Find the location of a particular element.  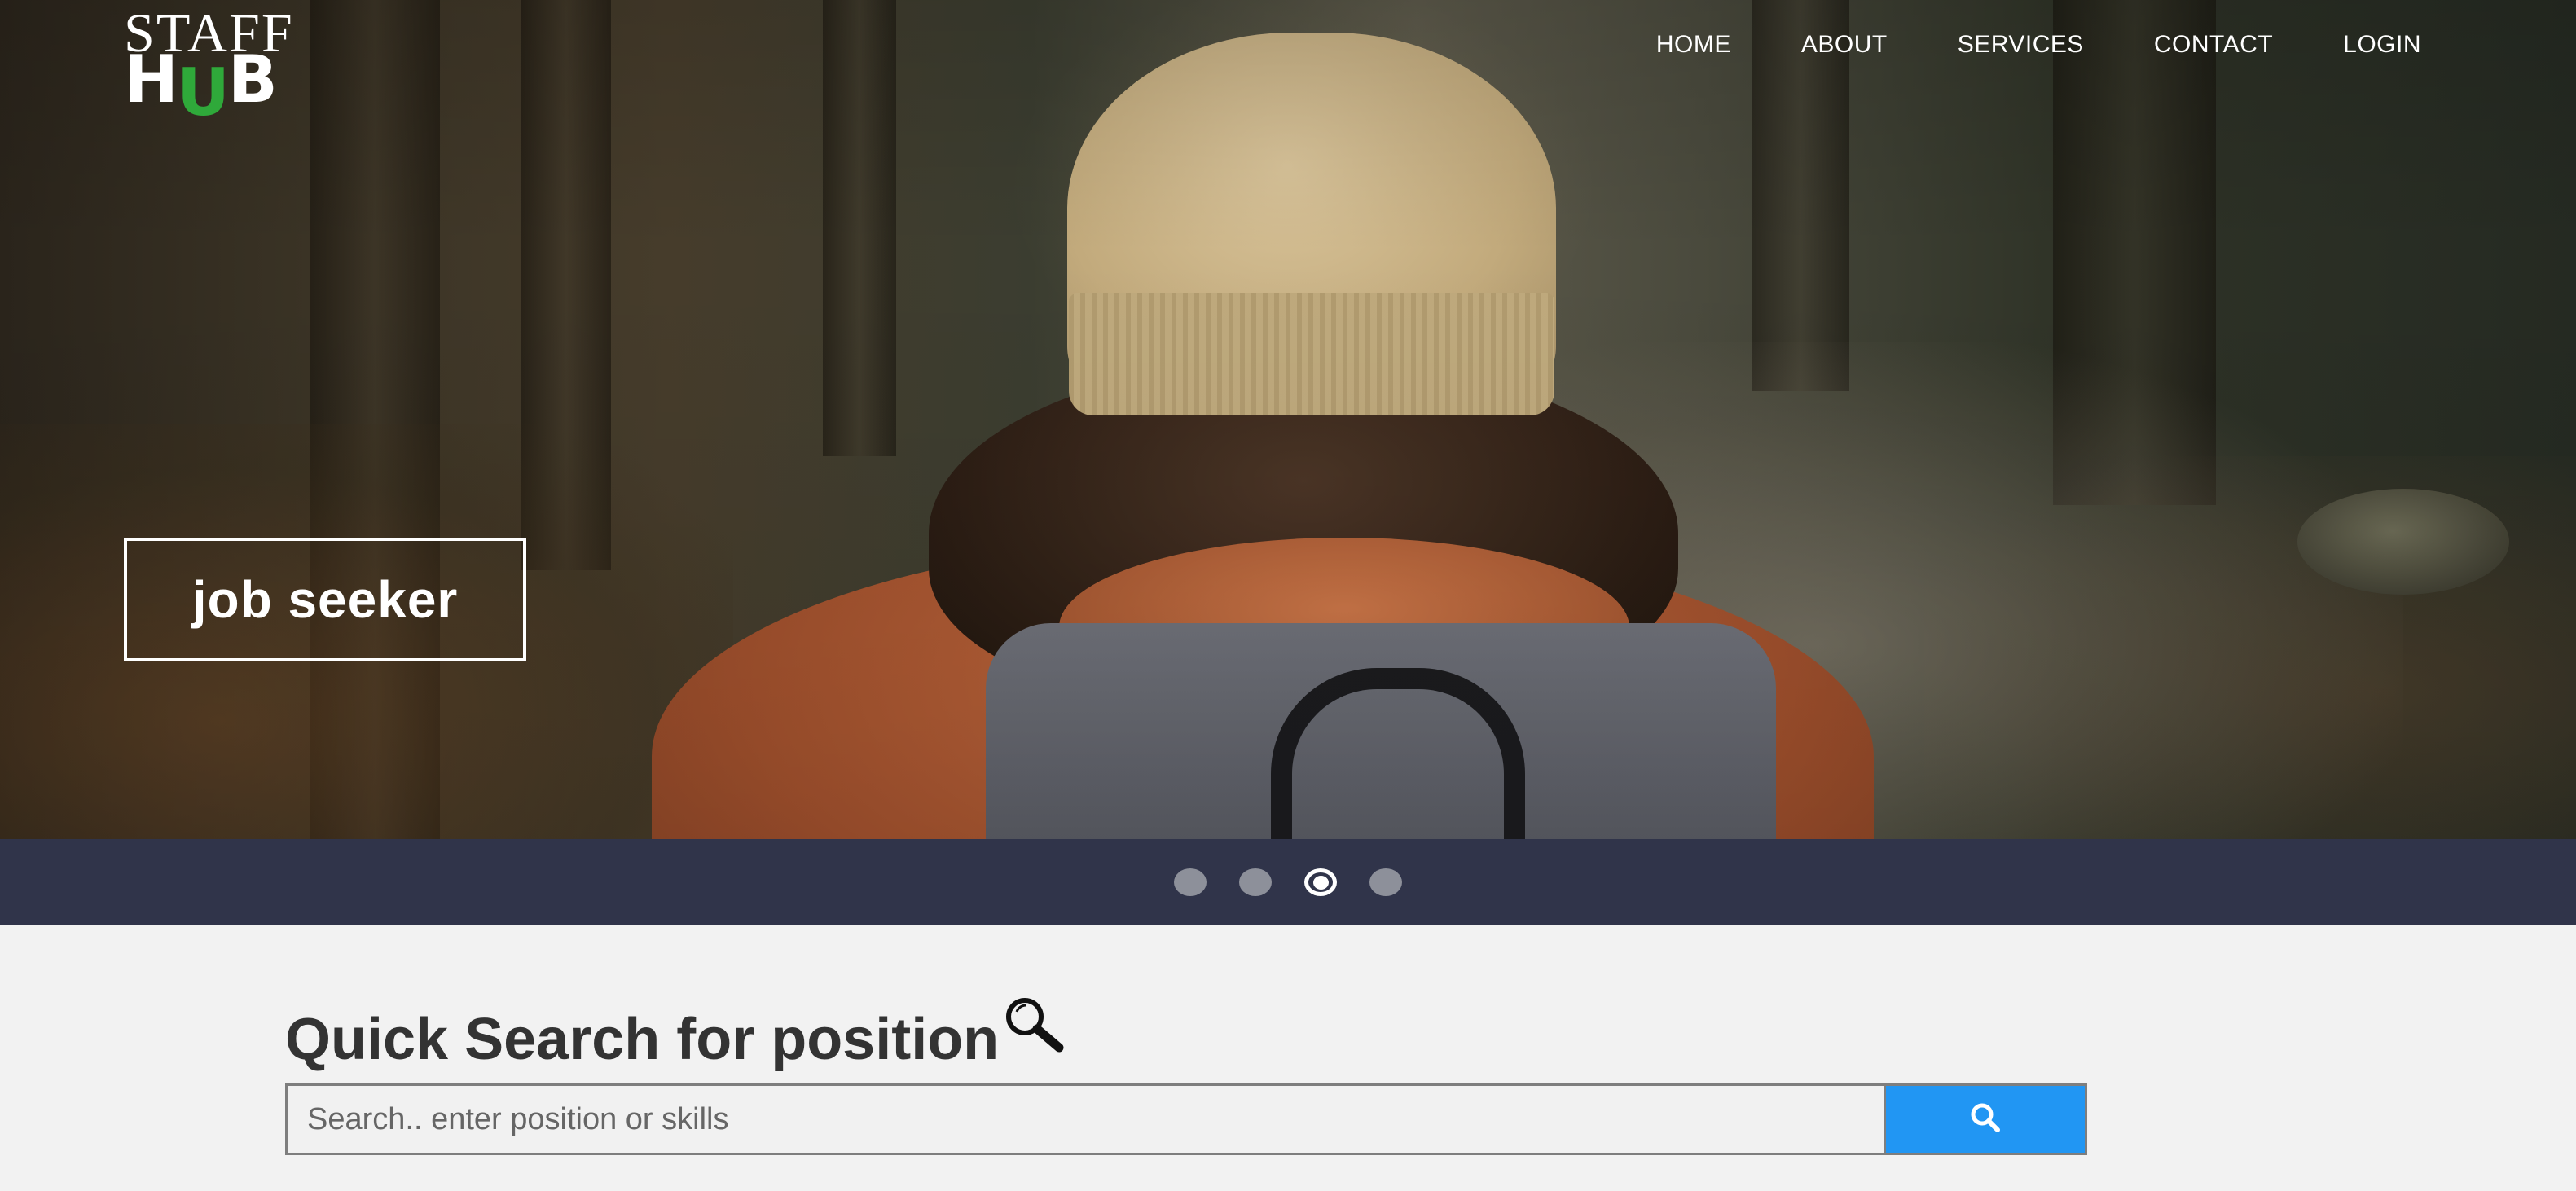

search-icon is located at coordinates (1985, 1119).